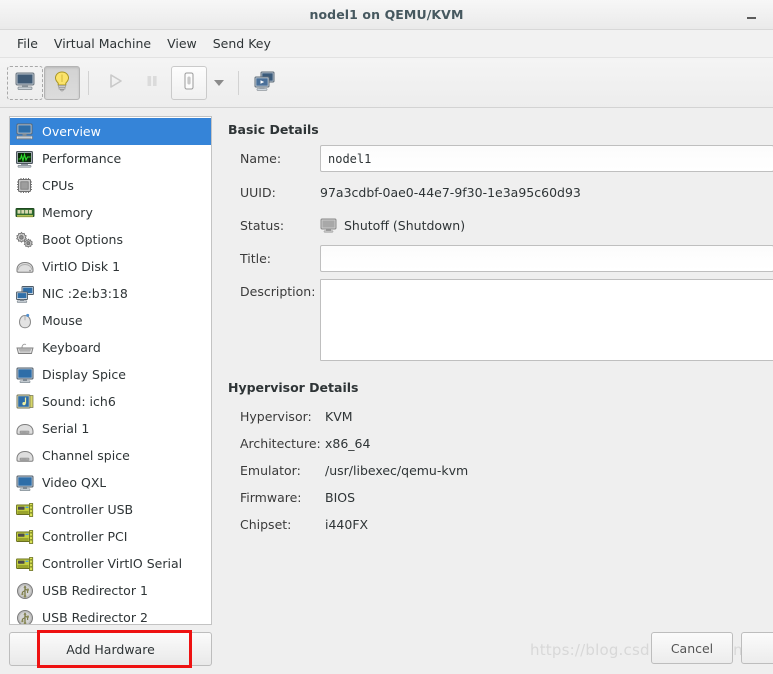 The width and height of the screenshot is (773, 674). I want to click on sidebar-item-label: Controller VirtIO Serial, so click(112, 563).